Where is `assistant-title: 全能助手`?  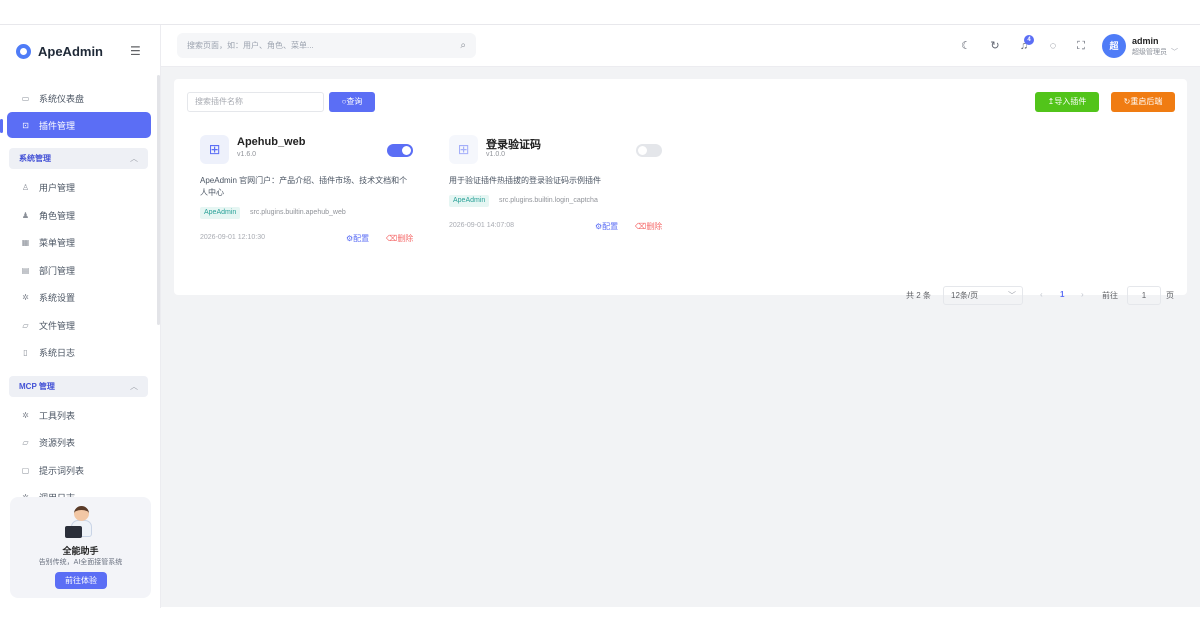
assistant-title: 全能助手 is located at coordinates (80, 551).